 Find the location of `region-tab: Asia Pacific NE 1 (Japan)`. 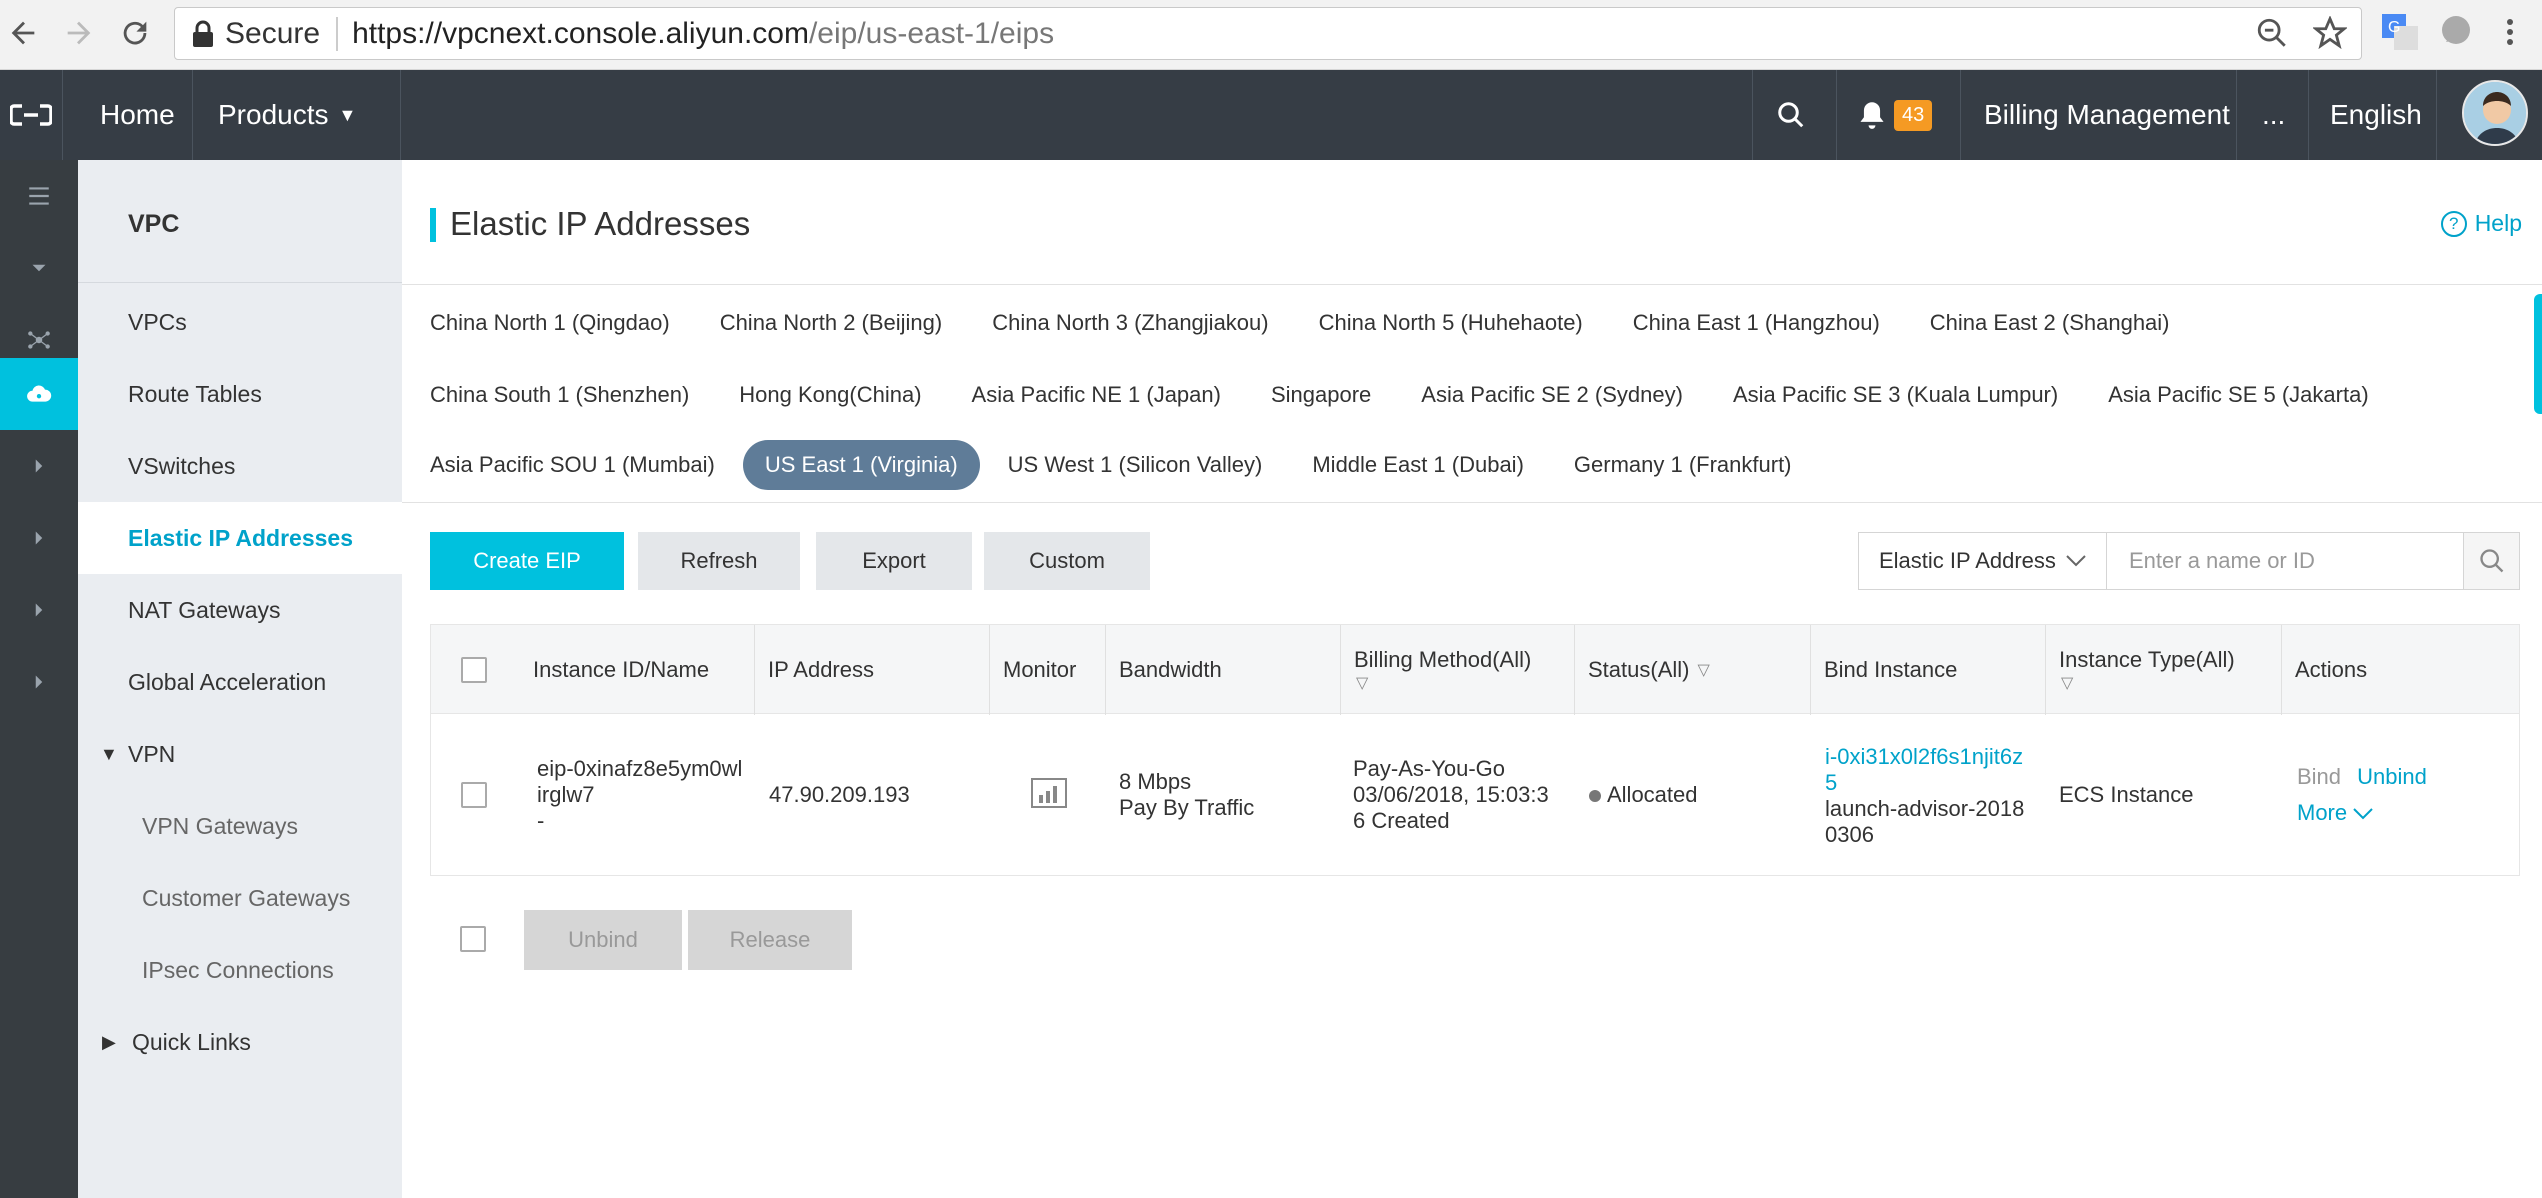

region-tab: Asia Pacific NE 1 (Japan) is located at coordinates (1096, 395).